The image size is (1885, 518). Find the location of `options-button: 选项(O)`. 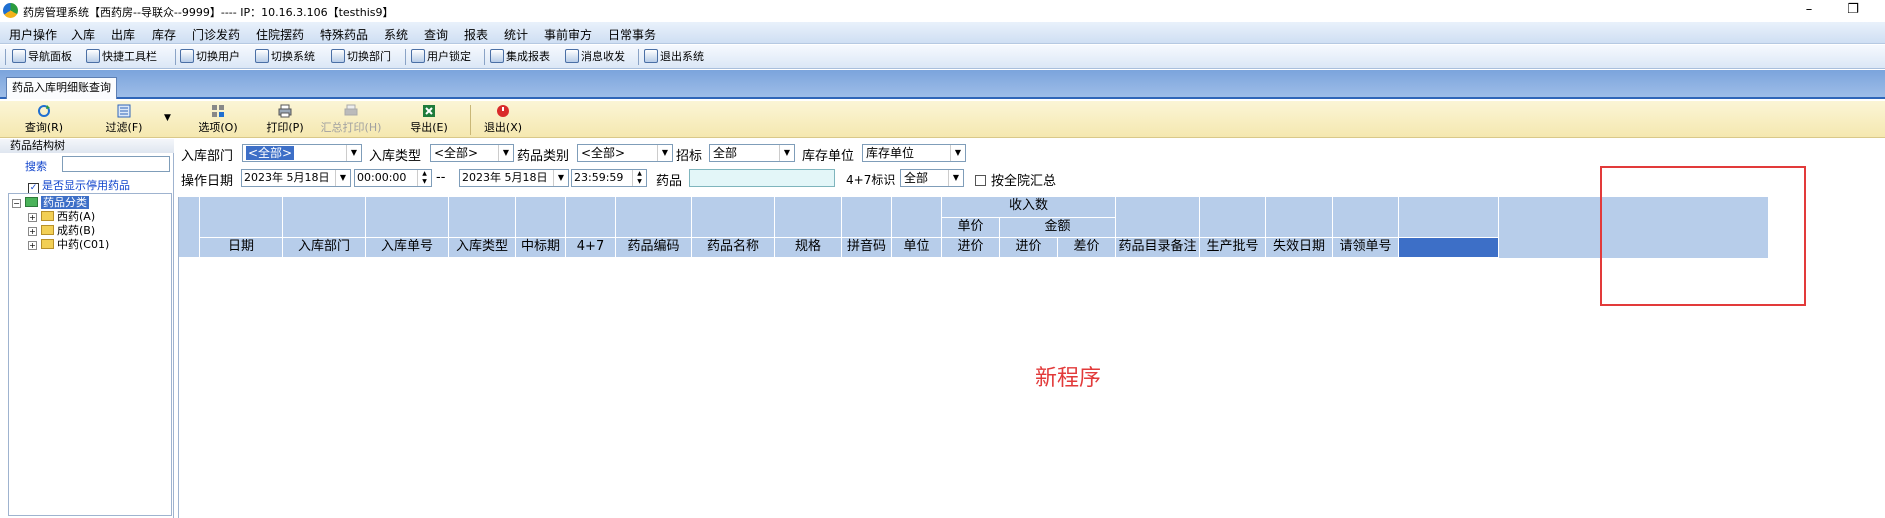

options-button: 选项(O) is located at coordinates (218, 120).